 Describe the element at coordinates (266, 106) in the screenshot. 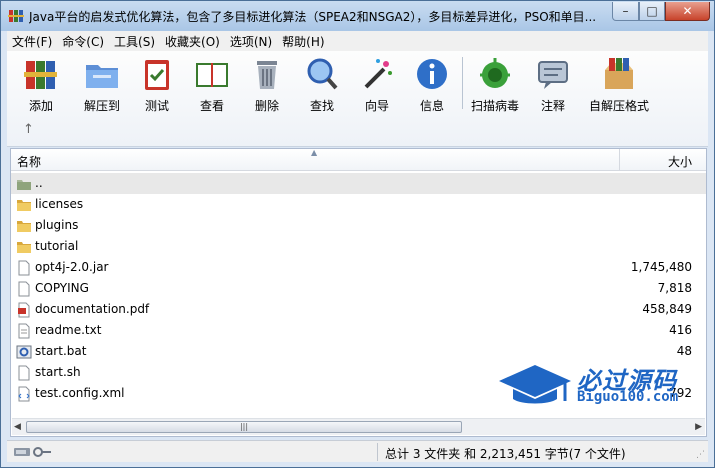

I see `delete-label: 删除` at that location.